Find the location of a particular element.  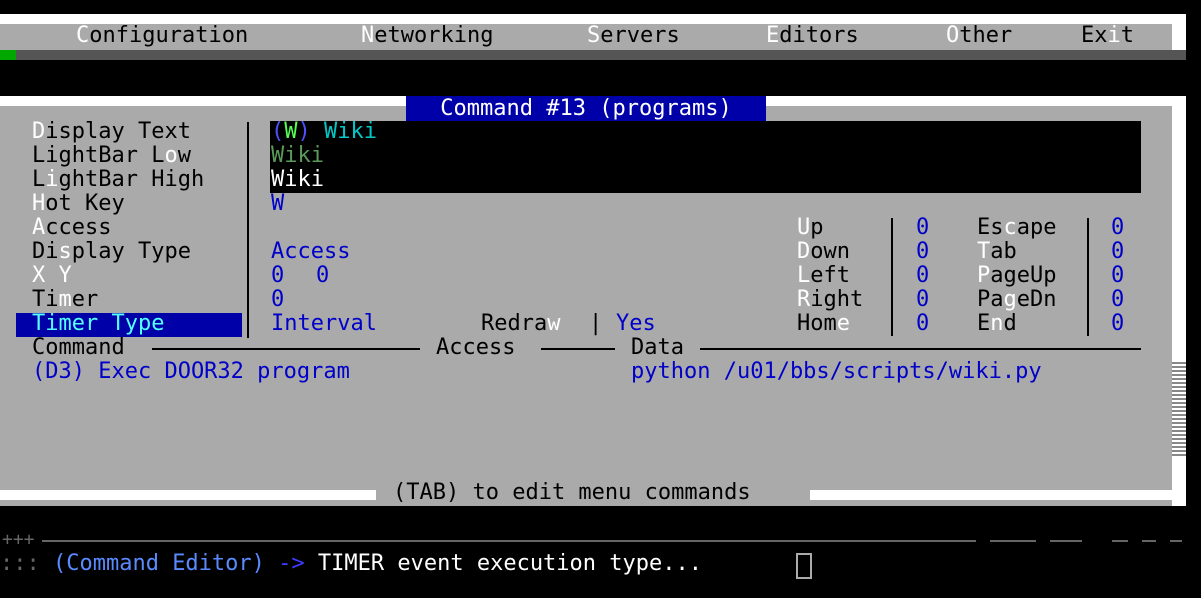

text-cursor is located at coordinates (804, 566).